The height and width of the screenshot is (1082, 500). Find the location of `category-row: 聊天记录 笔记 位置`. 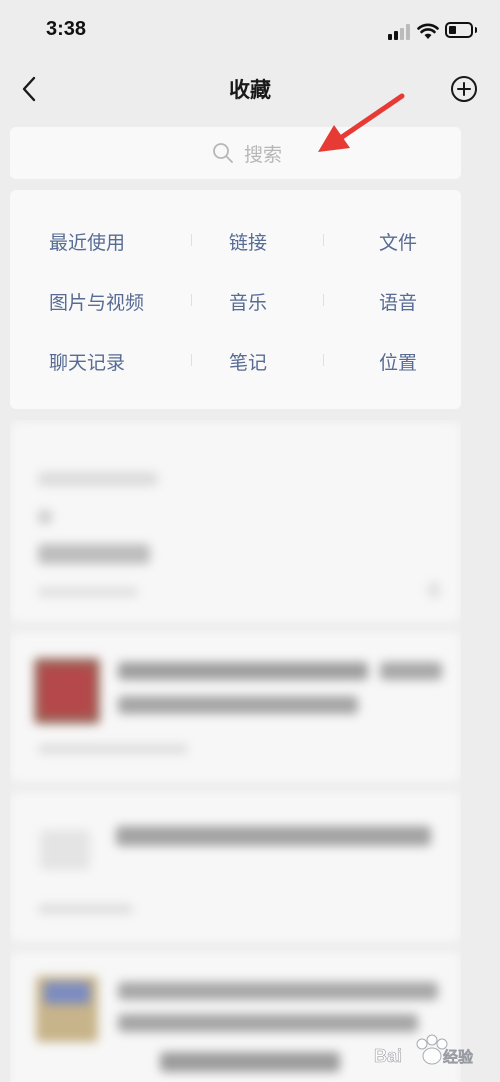

category-row: 聊天记录 笔记 位置 is located at coordinates (235, 360).